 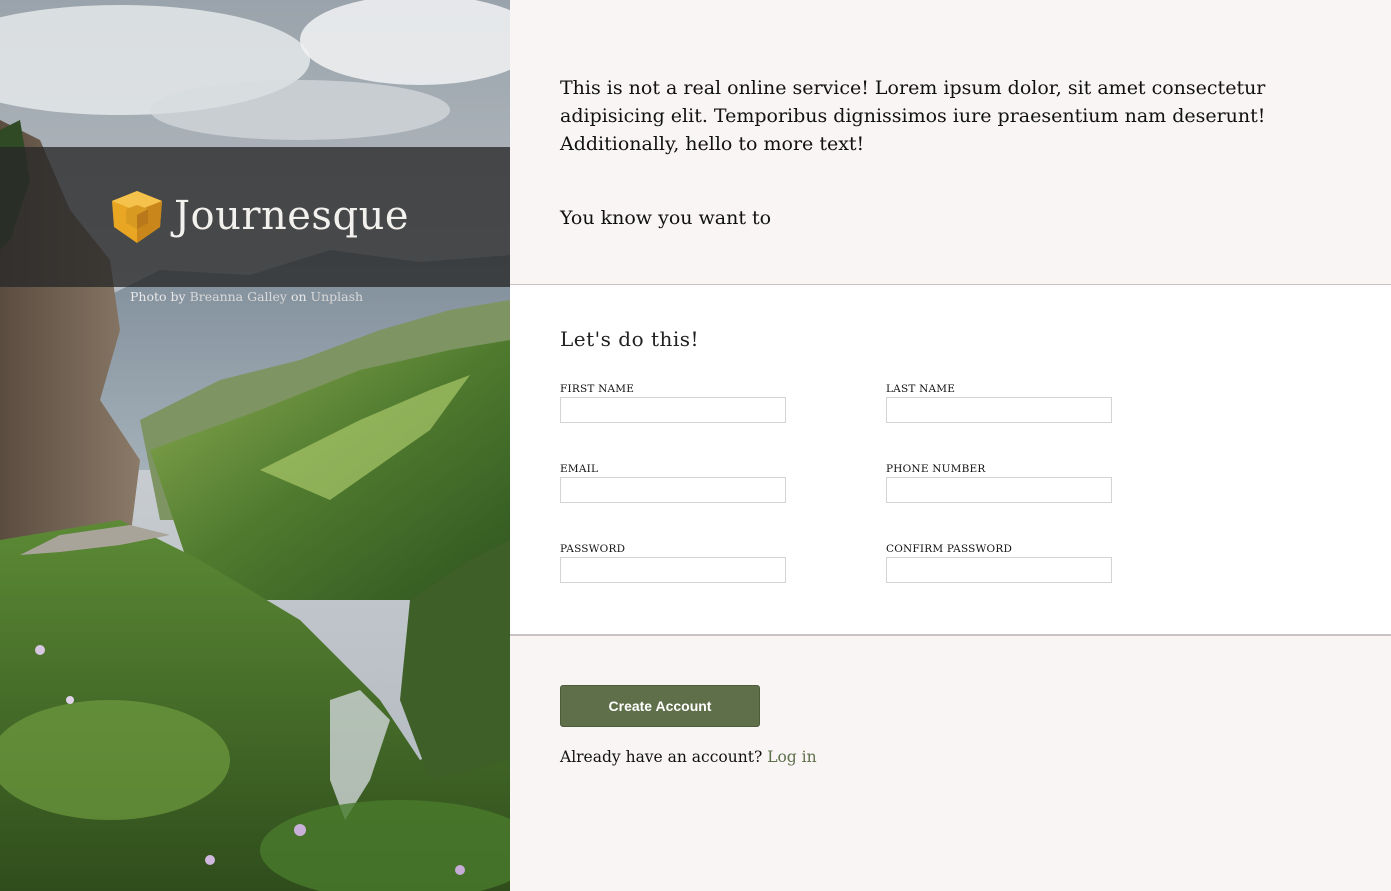 What do you see at coordinates (291, 216) in the screenshot?
I see `brand-name: Journesque` at bounding box center [291, 216].